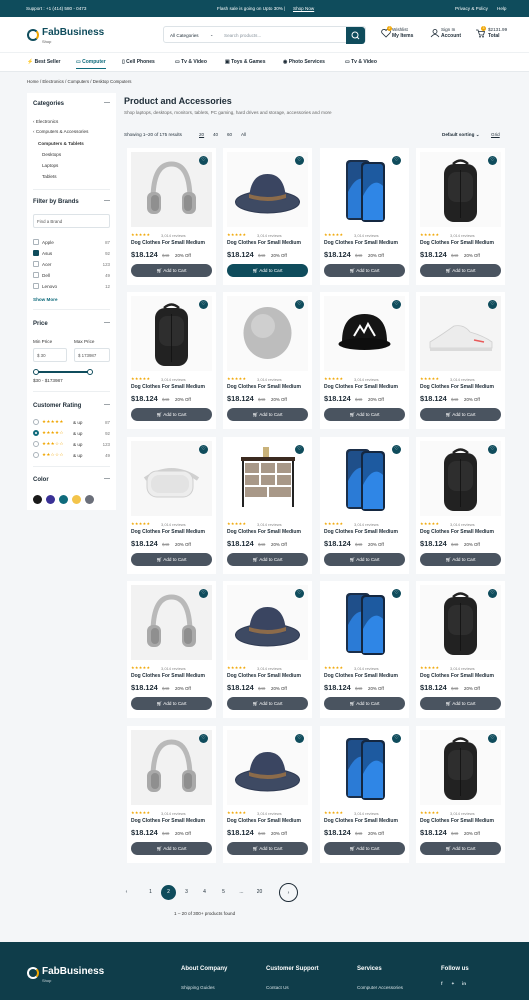  I want to click on page-2-current: 2, so click(168, 892).